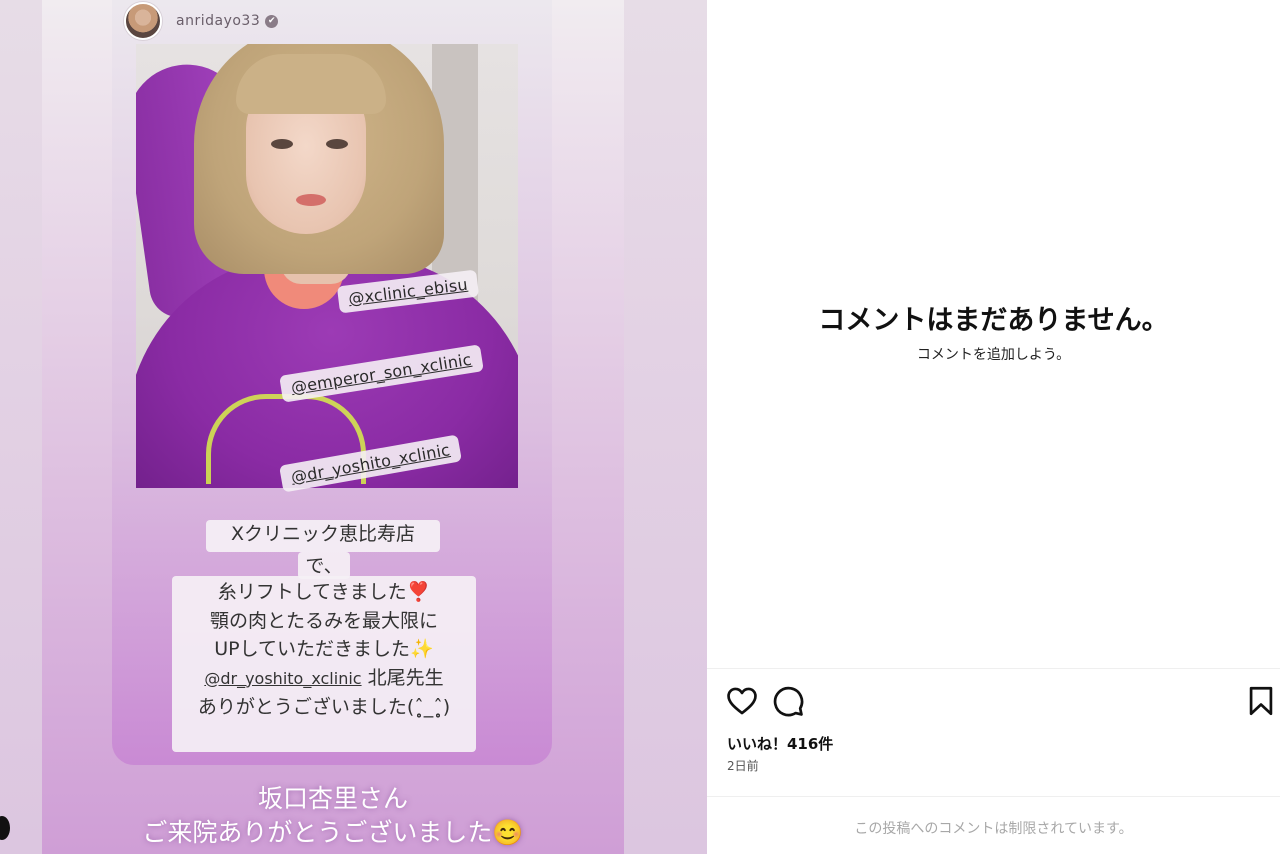  What do you see at coordinates (993, 701) in the screenshot?
I see `action-bar` at bounding box center [993, 701].